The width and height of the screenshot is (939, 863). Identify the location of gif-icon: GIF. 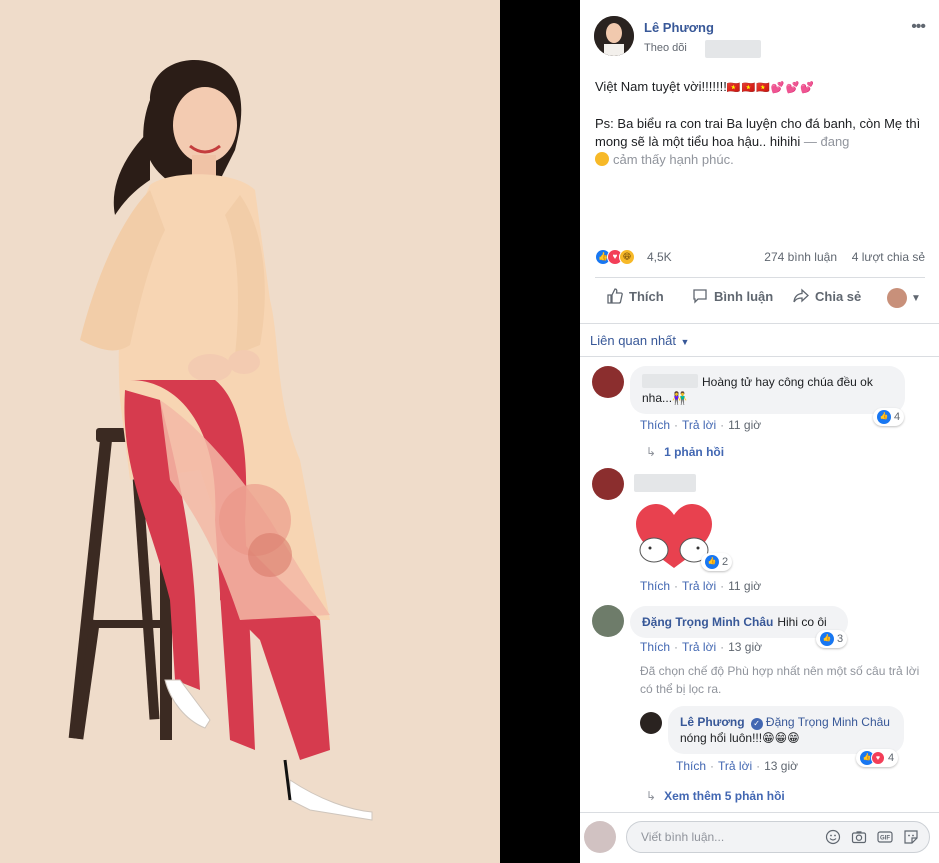
(885, 837).